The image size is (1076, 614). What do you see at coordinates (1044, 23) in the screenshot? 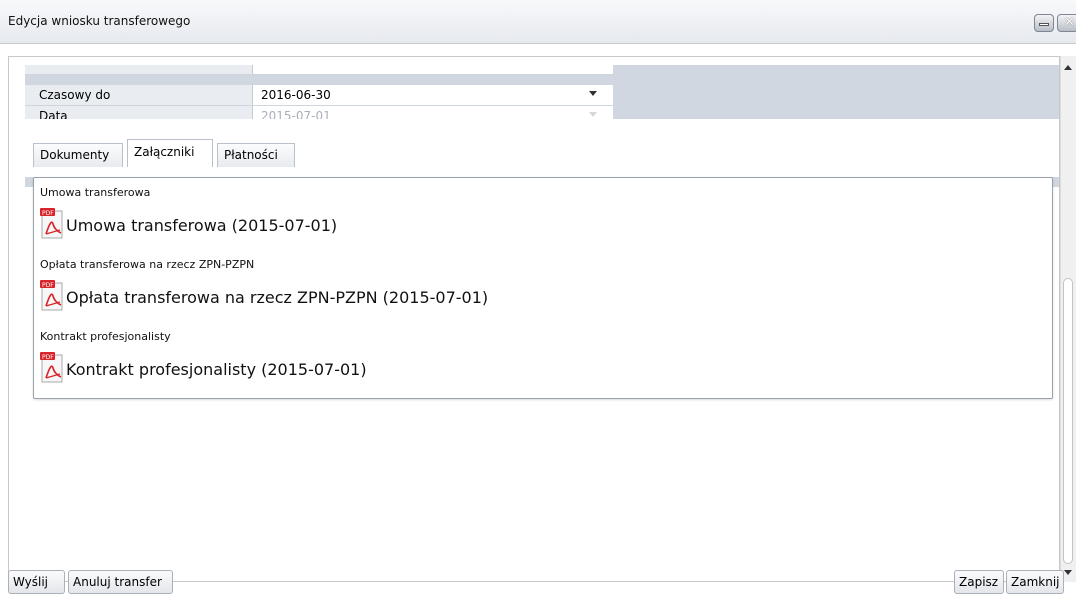
I see `minimize-button` at bounding box center [1044, 23].